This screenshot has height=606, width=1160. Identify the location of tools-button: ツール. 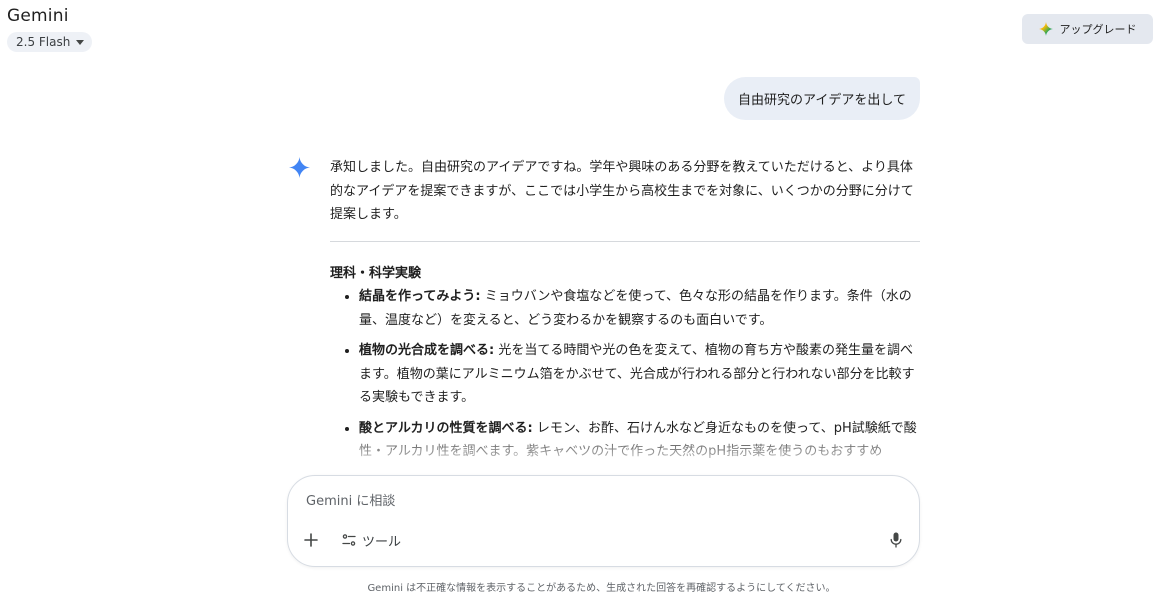
(371, 540).